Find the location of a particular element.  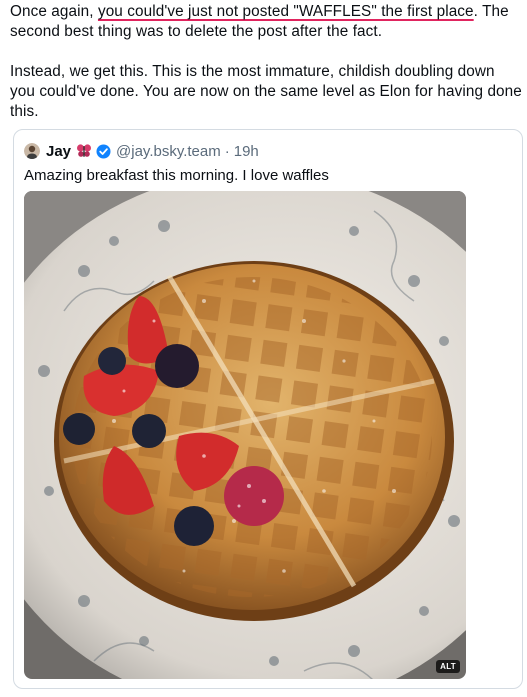

verified-badge-icon is located at coordinates (103, 151).